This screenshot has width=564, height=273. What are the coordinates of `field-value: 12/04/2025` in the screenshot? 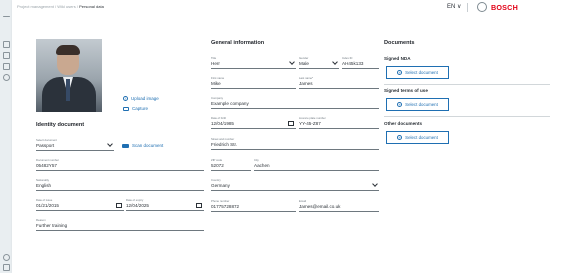 It's located at (137, 205).